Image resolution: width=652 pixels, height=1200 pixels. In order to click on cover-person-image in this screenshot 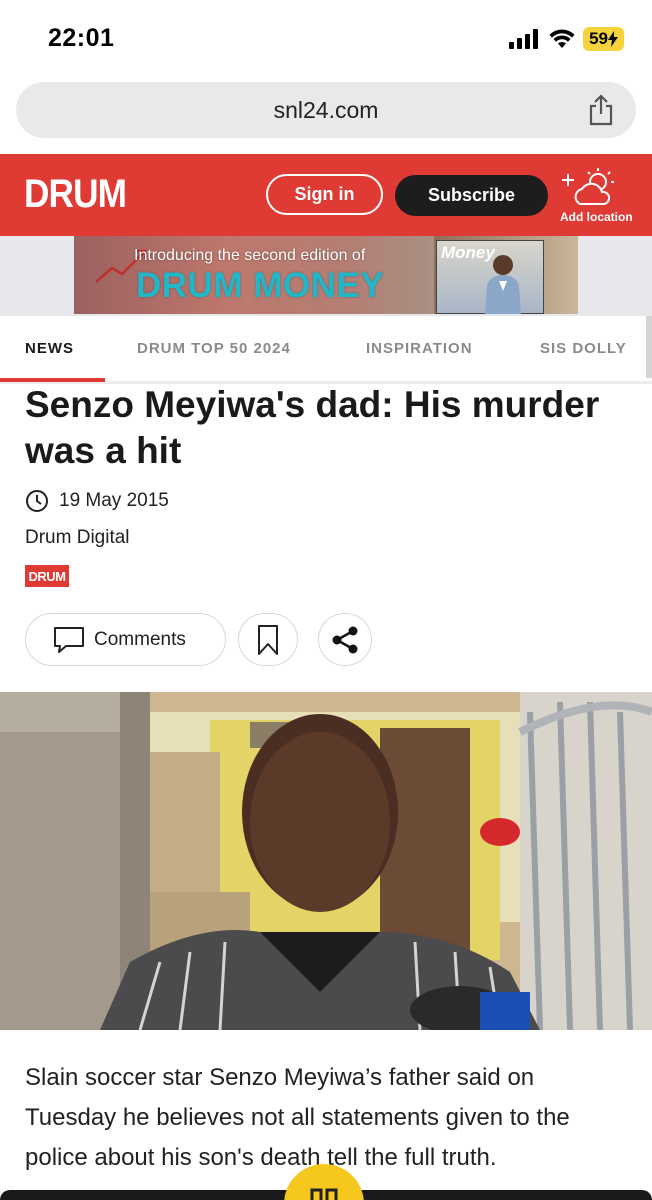, I will do `click(503, 284)`.